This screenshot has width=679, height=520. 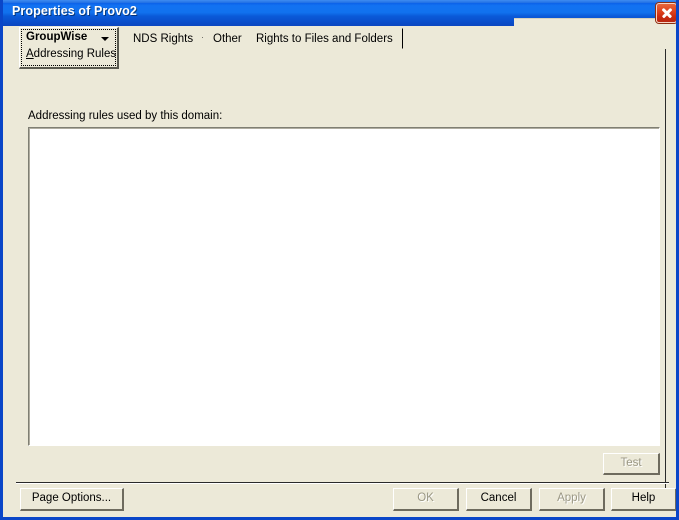 I want to click on title-bar-notch-edge, so click(x=595, y=18).